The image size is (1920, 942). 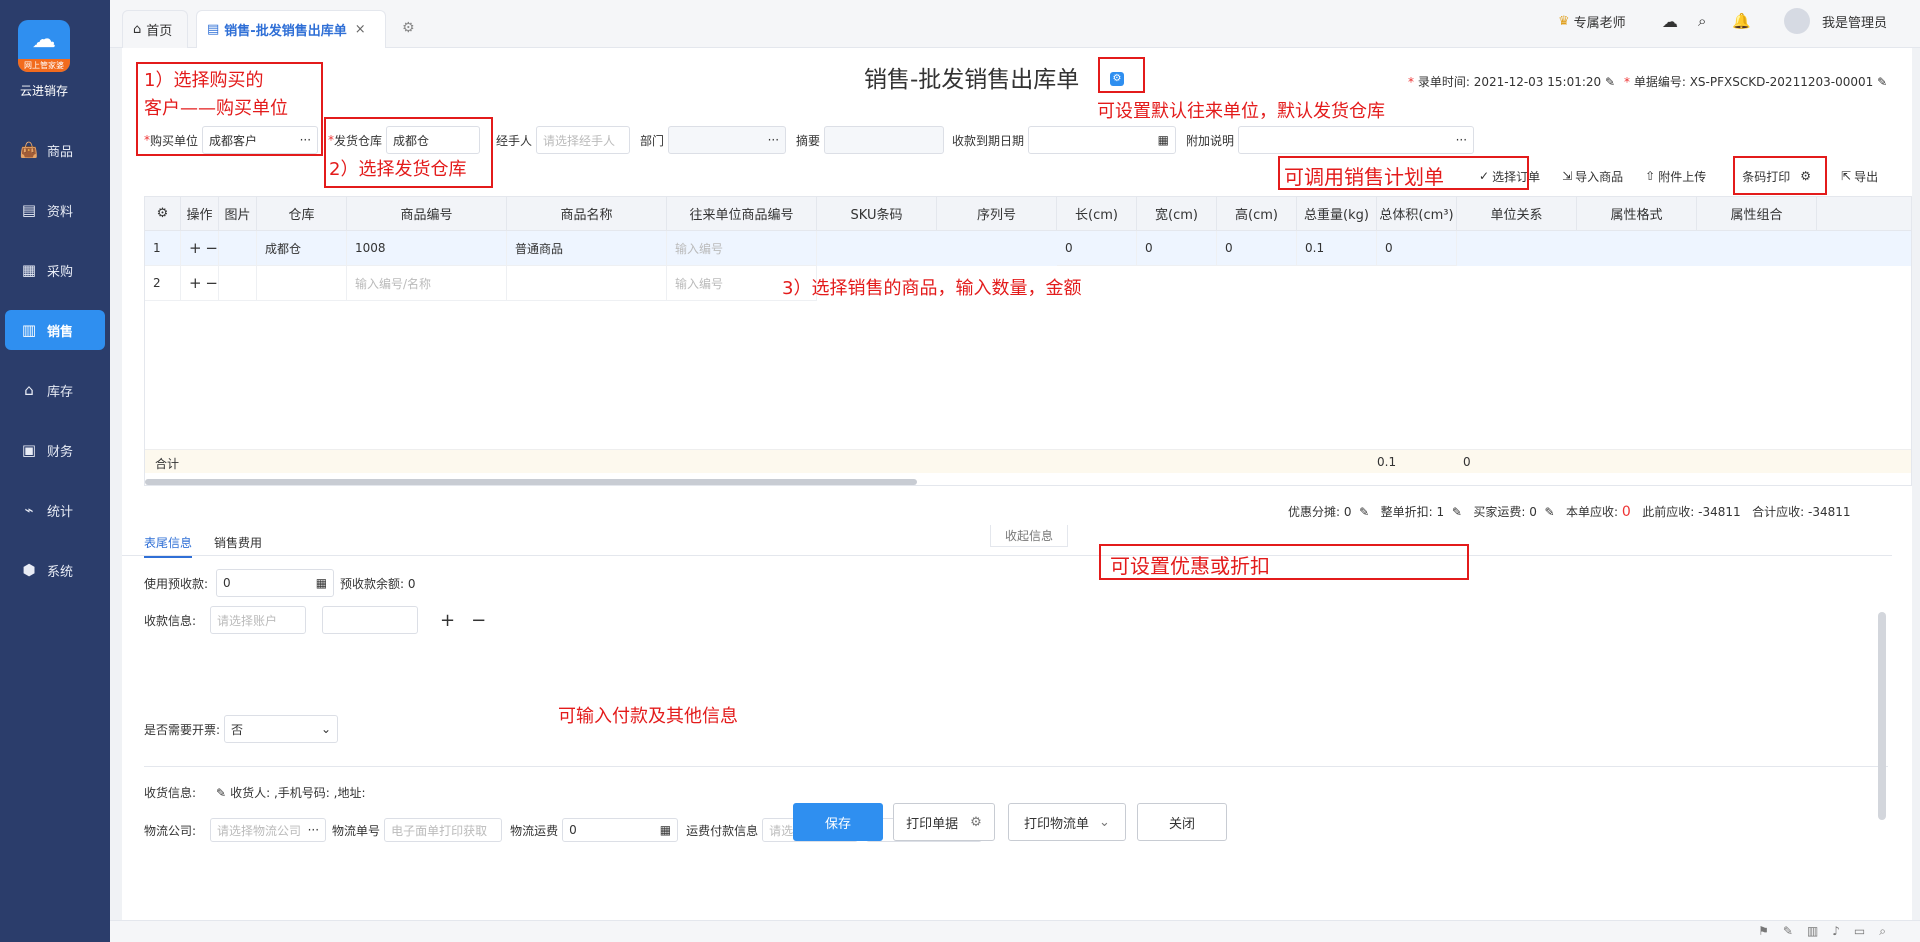 I want to click on user-name: 我是管理员, so click(x=1854, y=21).